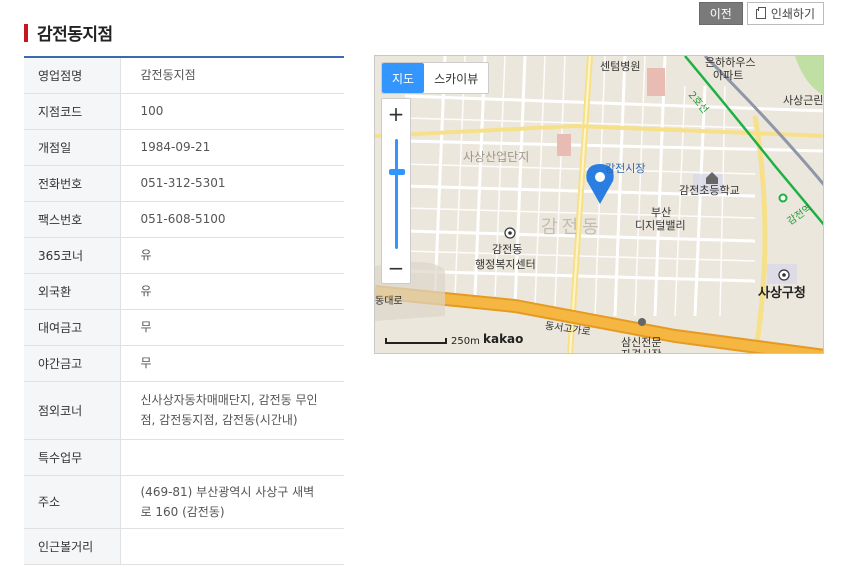 Image resolution: width=844 pixels, height=578 pixels. I want to click on map-label-road1: 동대로, so click(389, 301).